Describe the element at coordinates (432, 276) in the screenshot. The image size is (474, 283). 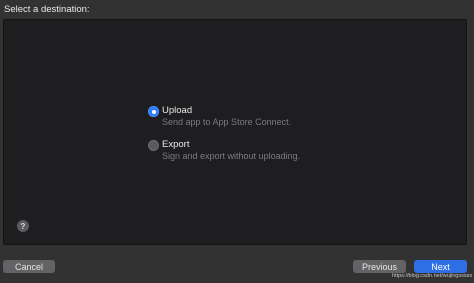
I see `watermark-text: https://blog.csdn.net/wujingsssss` at that location.